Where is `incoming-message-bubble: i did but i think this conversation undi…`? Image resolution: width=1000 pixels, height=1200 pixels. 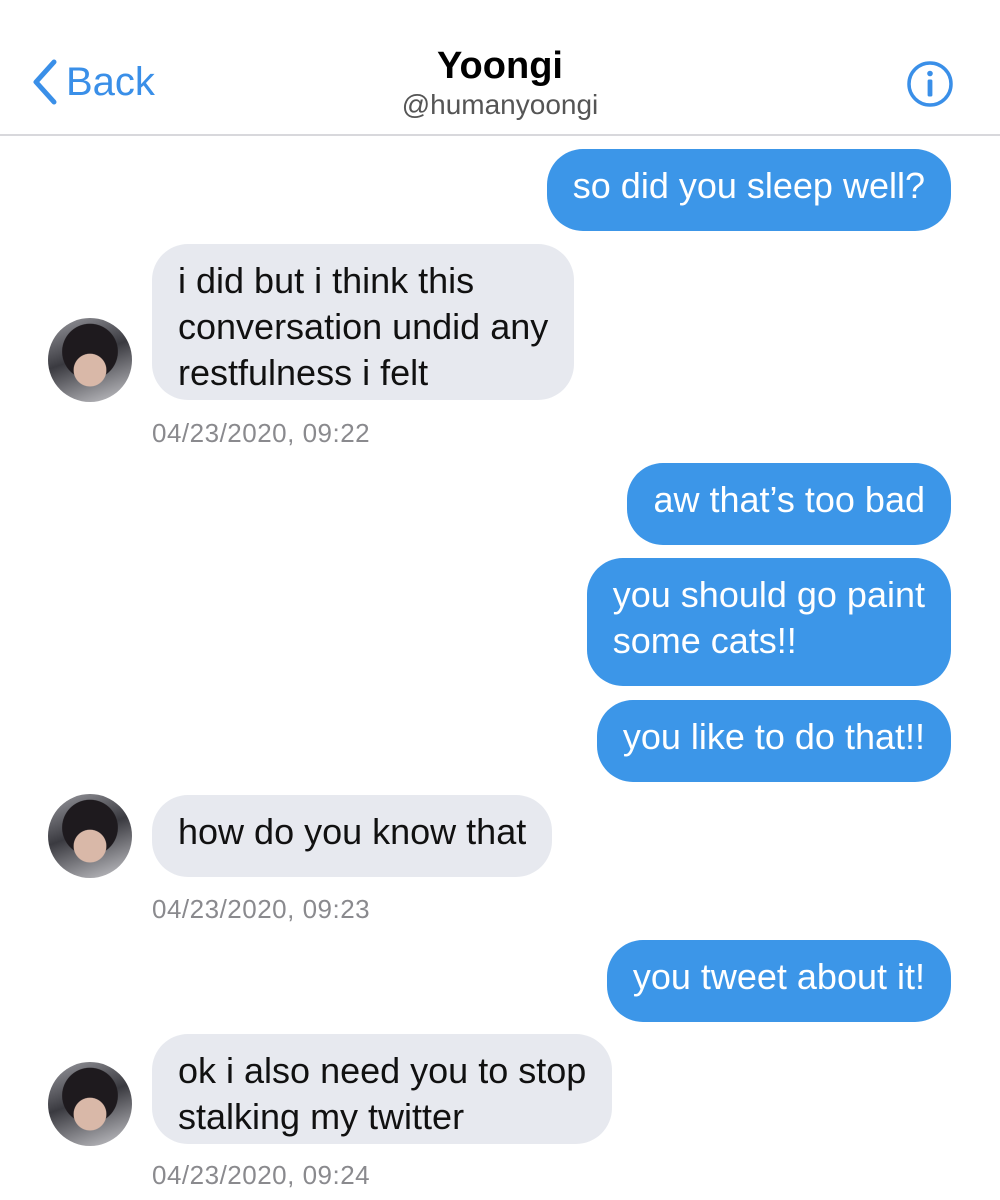 incoming-message-bubble: i did but i think this conversation undi… is located at coordinates (363, 322).